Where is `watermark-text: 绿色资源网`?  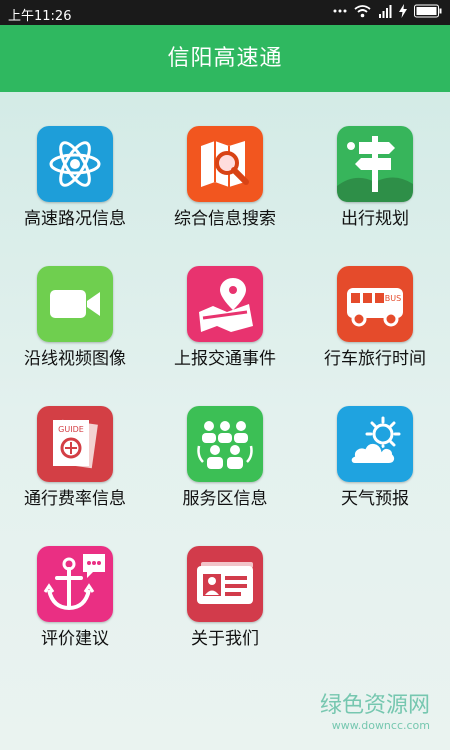 watermark-text: 绿色资源网 is located at coordinates (374, 705).